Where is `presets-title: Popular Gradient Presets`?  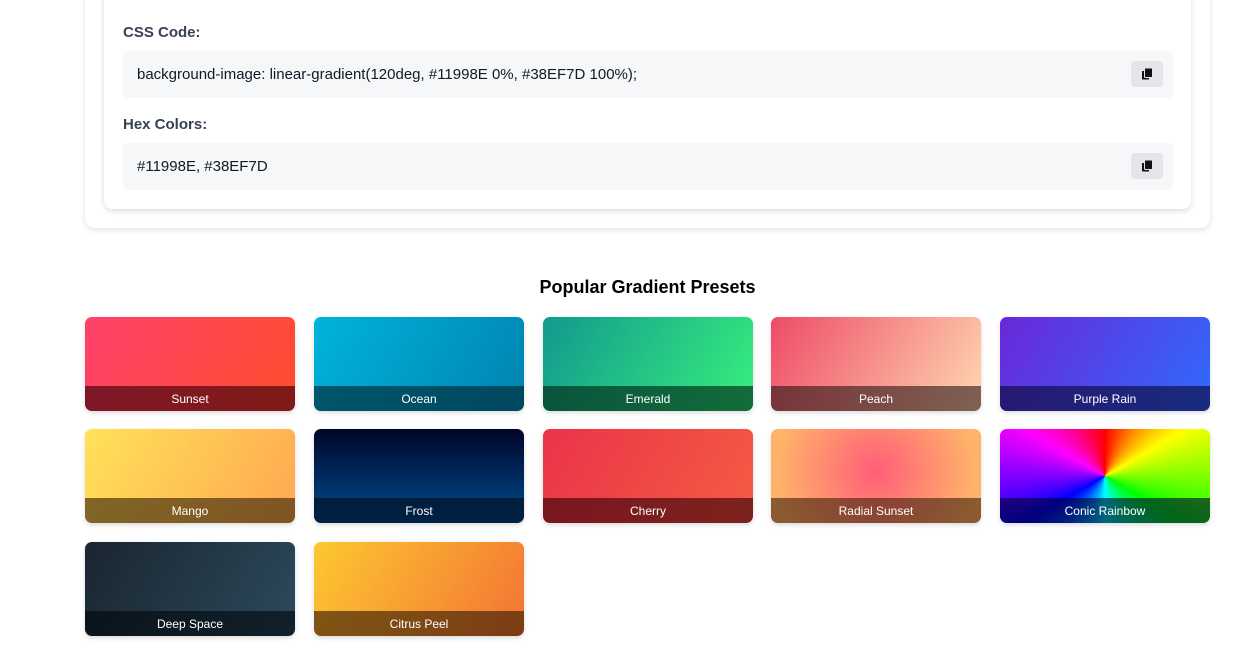
presets-title: Popular Gradient Presets is located at coordinates (647, 287).